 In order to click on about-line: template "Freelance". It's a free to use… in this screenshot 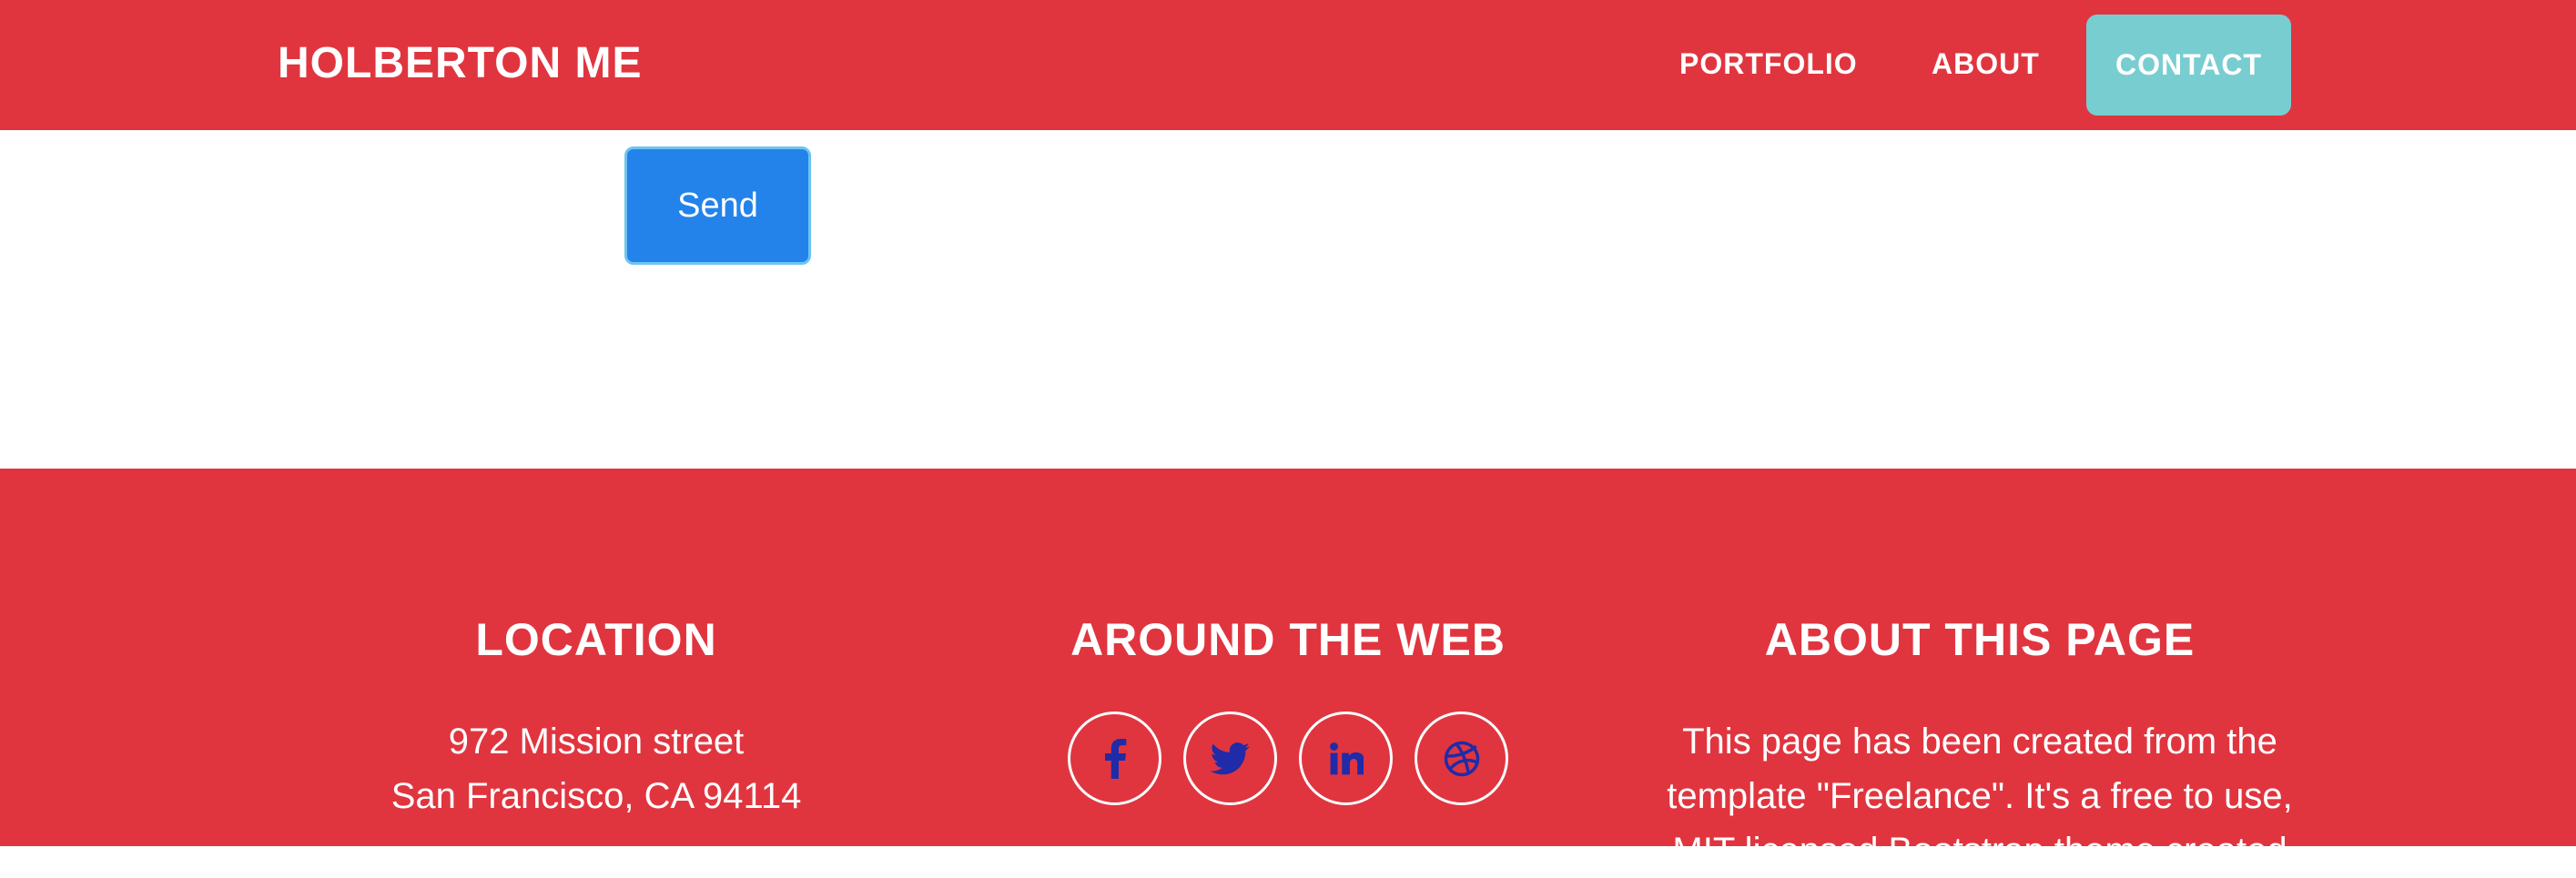, I will do `click(1980, 796)`.